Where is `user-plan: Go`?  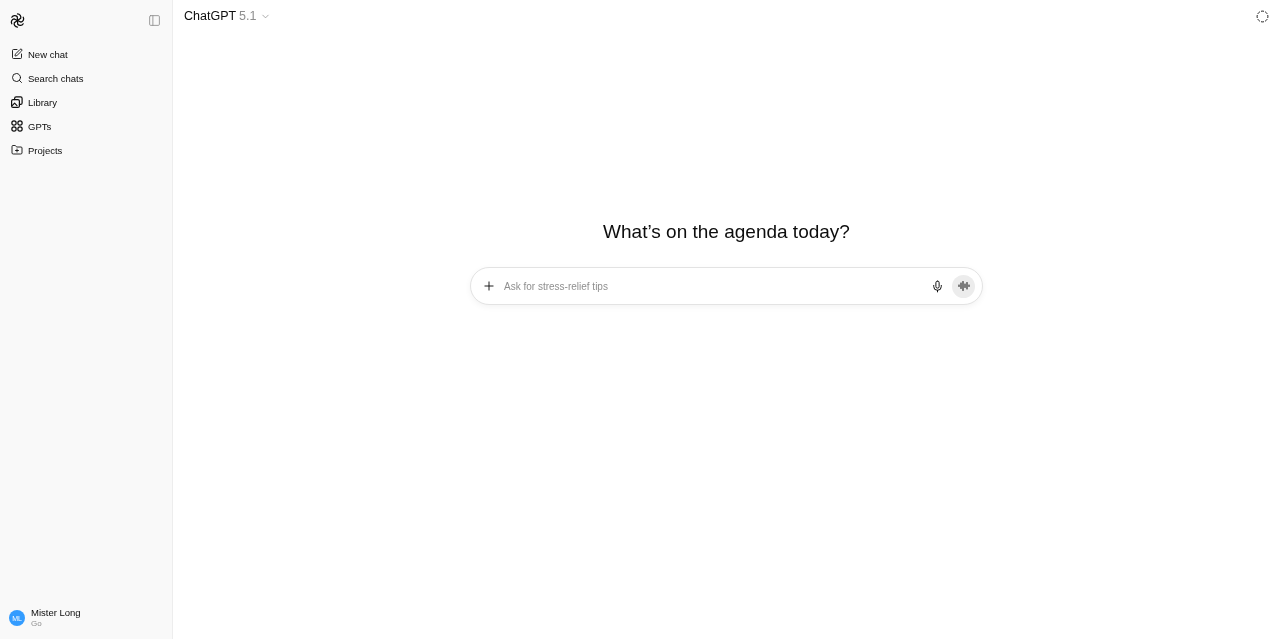
user-plan: Go is located at coordinates (37, 623).